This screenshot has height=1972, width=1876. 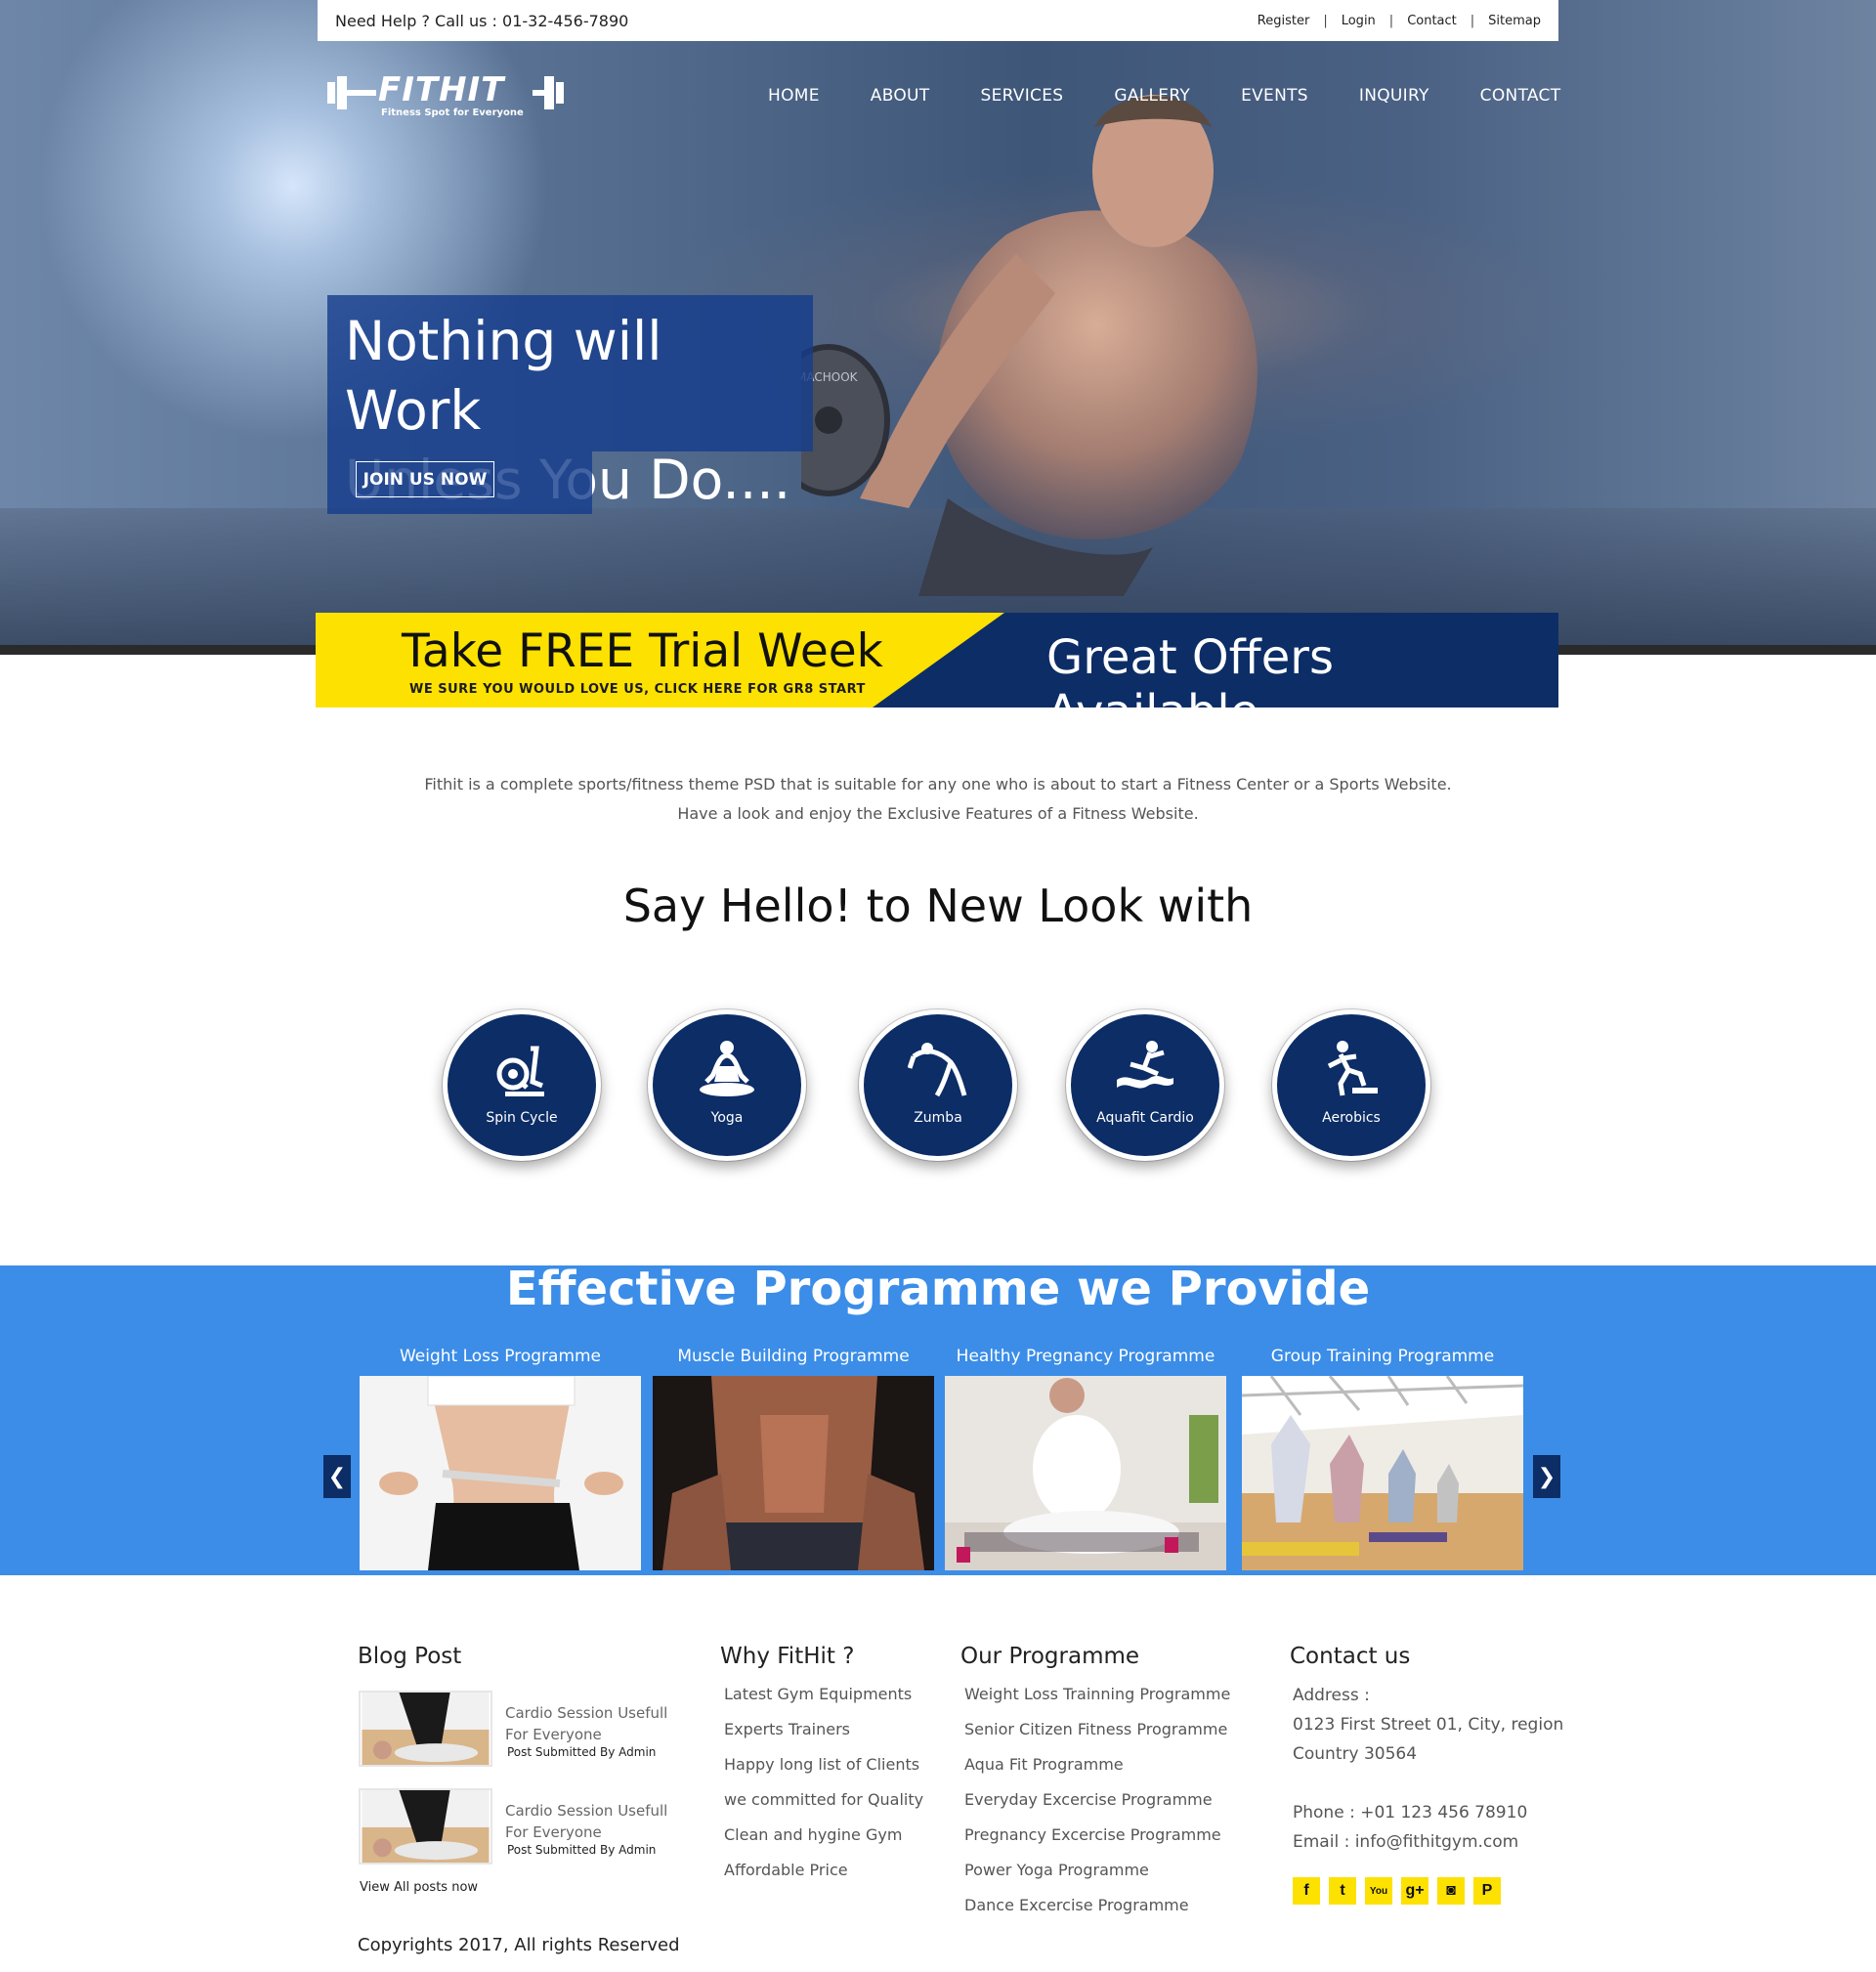 What do you see at coordinates (452, 112) in the screenshot?
I see `logo-tagline: Fitness Spot for Everyone` at bounding box center [452, 112].